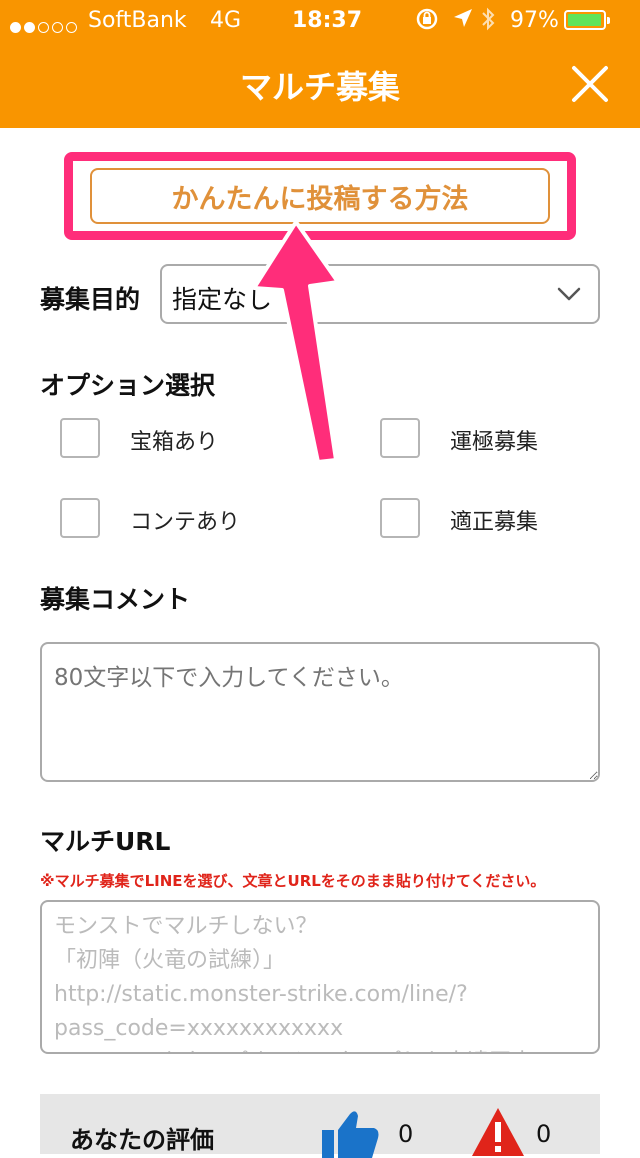  I want to click on purpose-select: 指定なし, so click(380, 294).